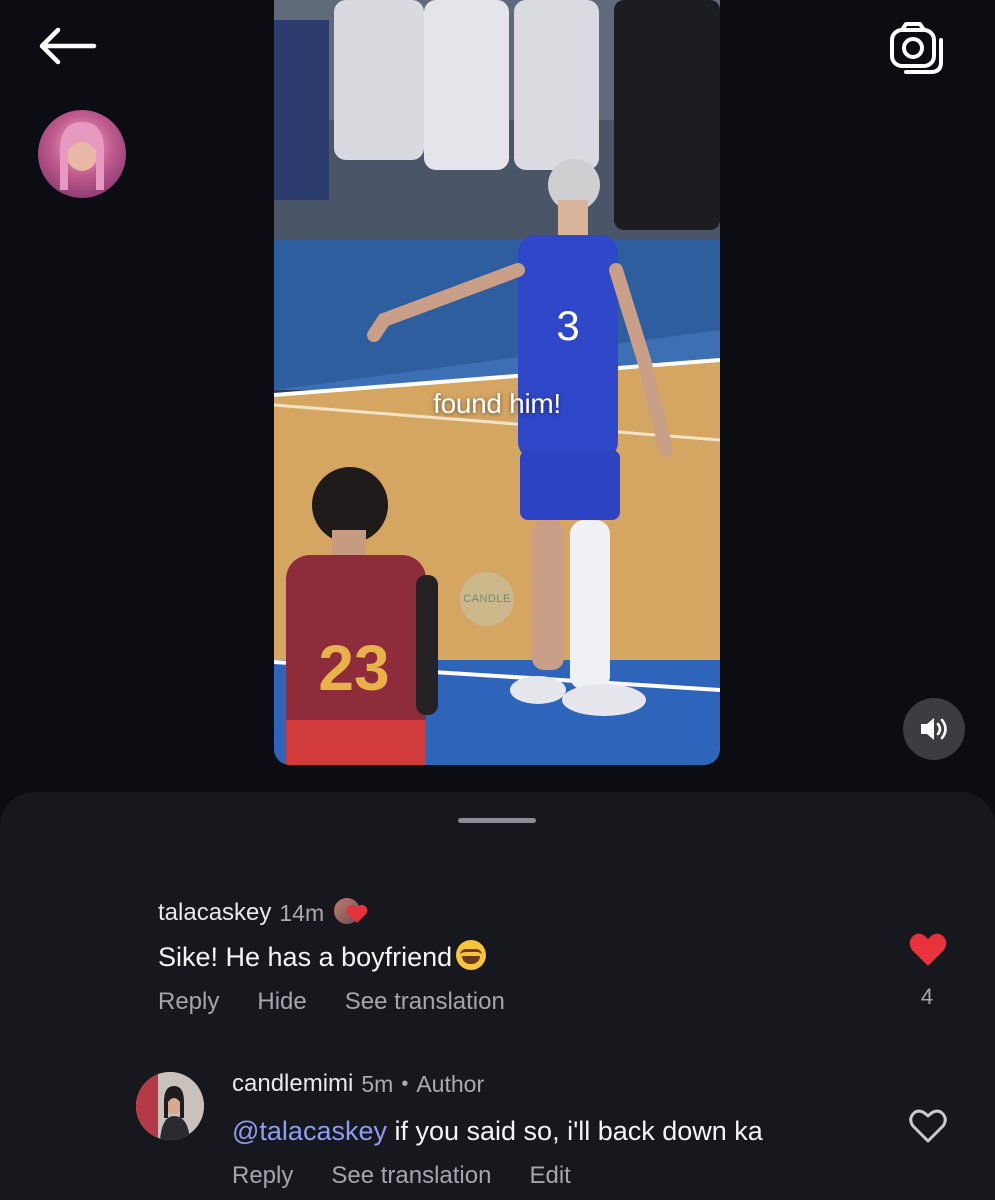  I want to click on svg-text: 23, so click(353, 668).